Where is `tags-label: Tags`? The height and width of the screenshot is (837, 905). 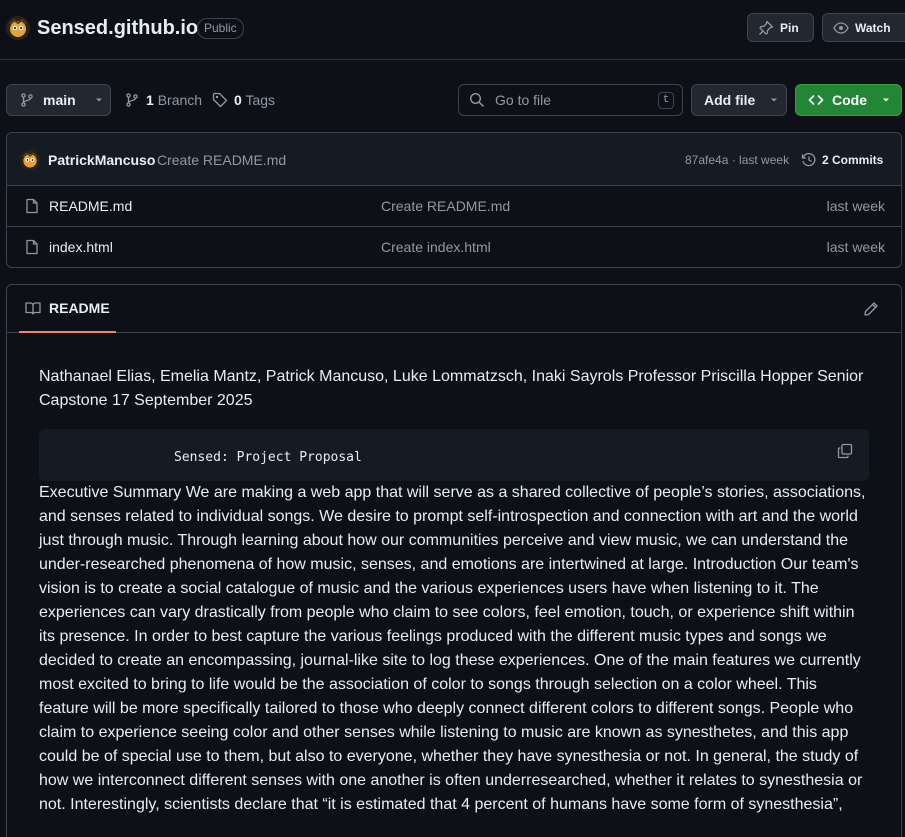 tags-label: Tags is located at coordinates (260, 100).